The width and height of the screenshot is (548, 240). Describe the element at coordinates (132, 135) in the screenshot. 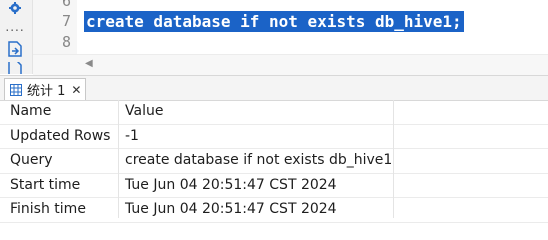

I see `row-value: -1` at that location.